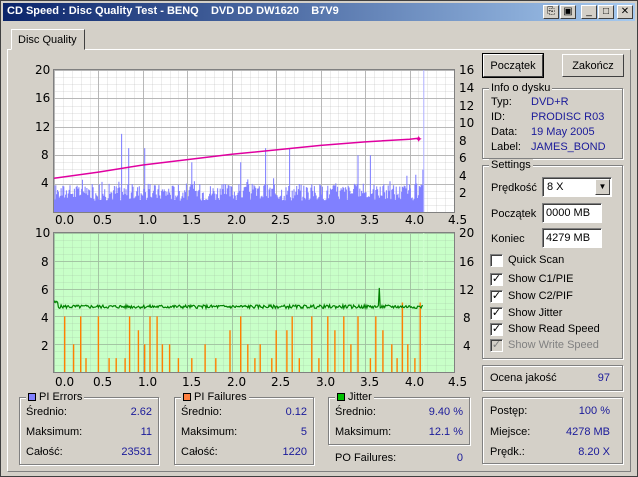 The height and width of the screenshot is (477, 638). I want to click on pif-total-label: Całość:, so click(199, 452).